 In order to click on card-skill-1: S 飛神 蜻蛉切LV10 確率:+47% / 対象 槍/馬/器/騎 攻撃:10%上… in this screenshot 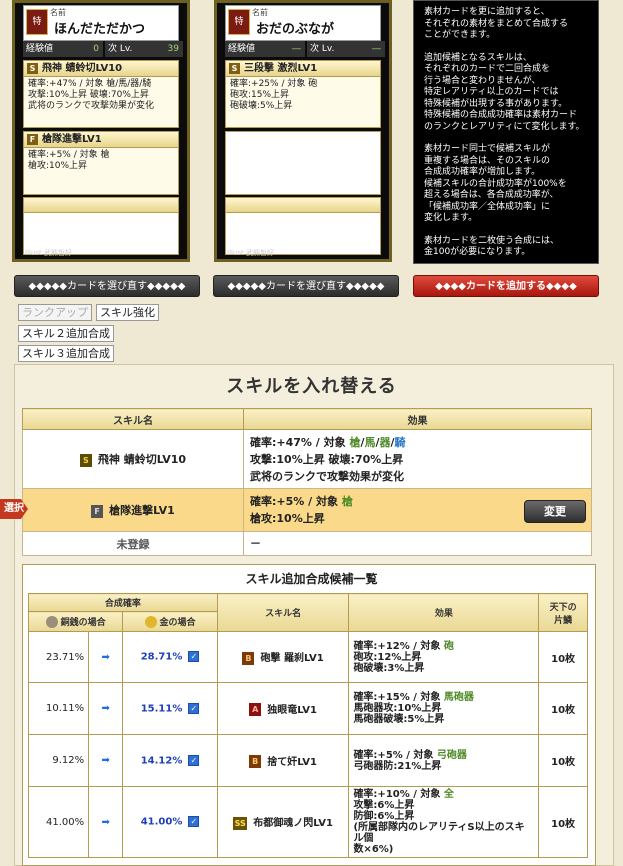, I will do `click(101, 94)`.